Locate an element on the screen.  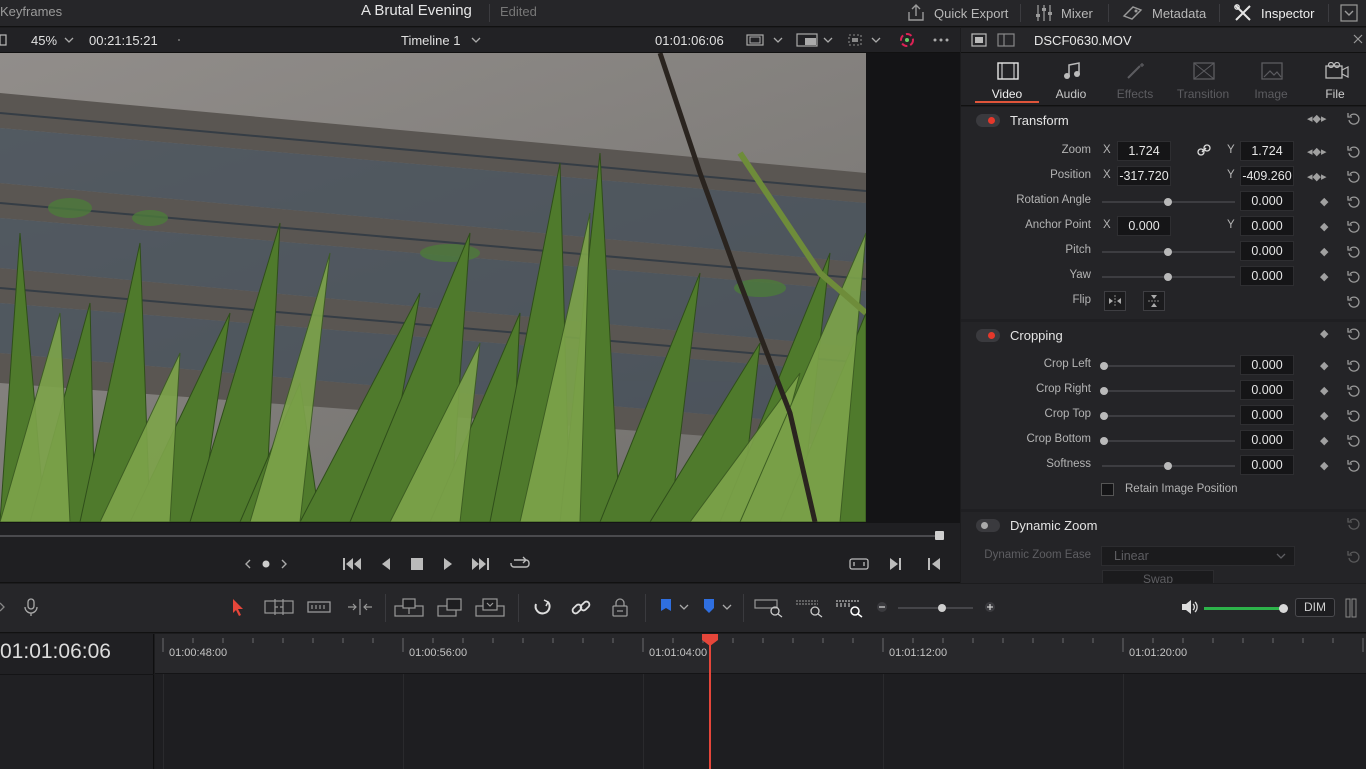
trim-edit-icon is located at coordinates (279, 608).